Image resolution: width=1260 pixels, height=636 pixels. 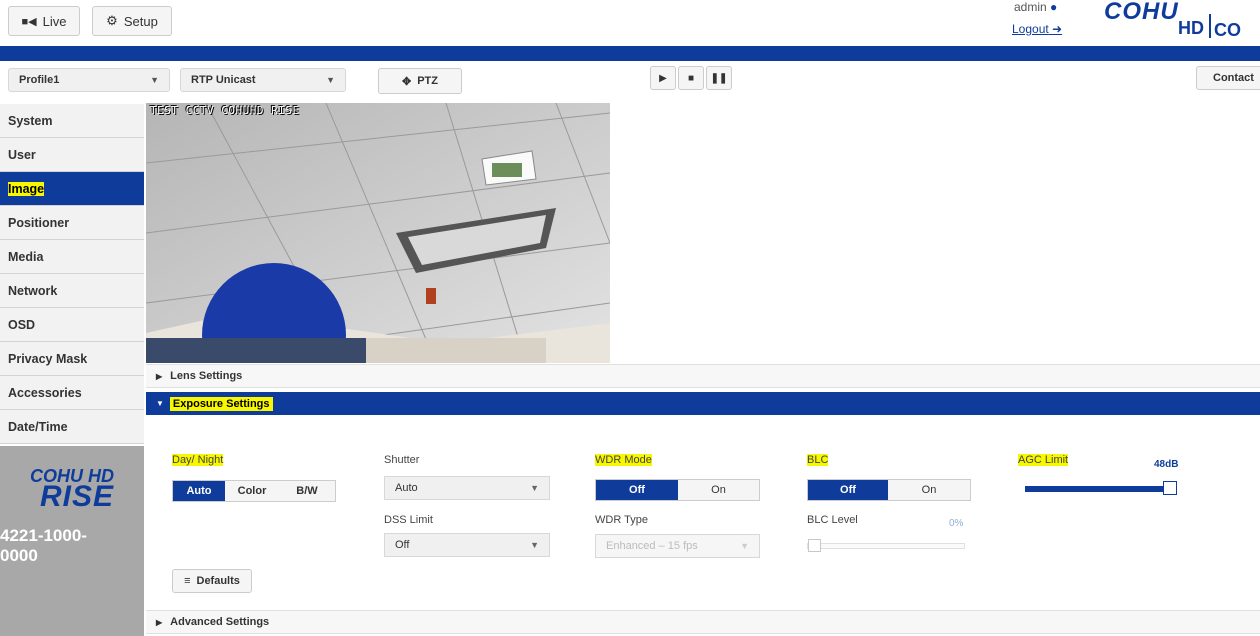 I want to click on setup-button: ⚙ Setup, so click(x=132, y=21).